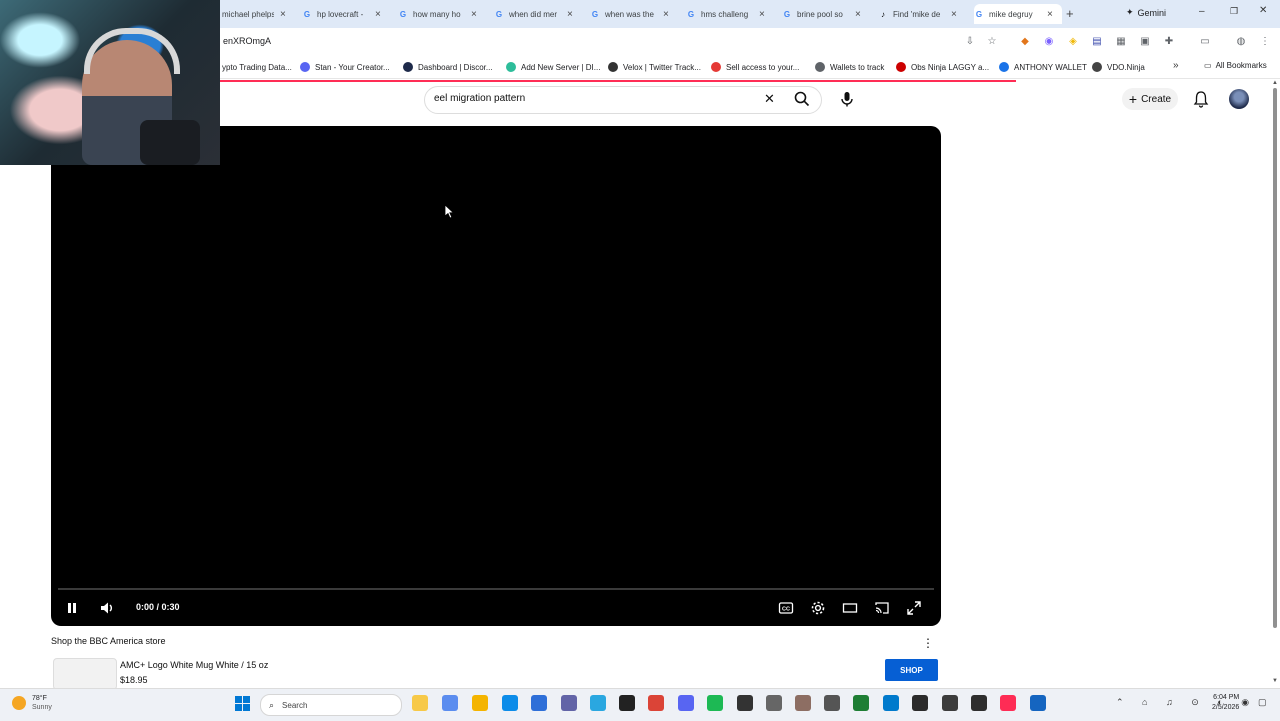 Image resolution: width=1280 pixels, height=721 pixels. What do you see at coordinates (891, 703) in the screenshot?
I see `vscode-icon` at bounding box center [891, 703].